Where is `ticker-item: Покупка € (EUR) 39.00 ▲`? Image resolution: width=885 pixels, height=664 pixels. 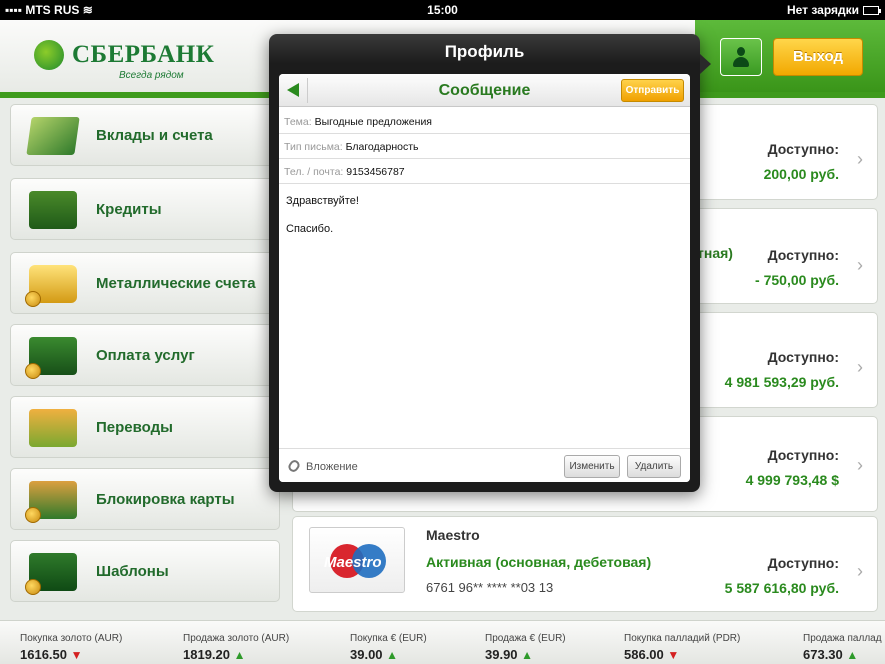 ticker-item: Покупка € (EUR) 39.00 ▲ is located at coordinates (388, 647).